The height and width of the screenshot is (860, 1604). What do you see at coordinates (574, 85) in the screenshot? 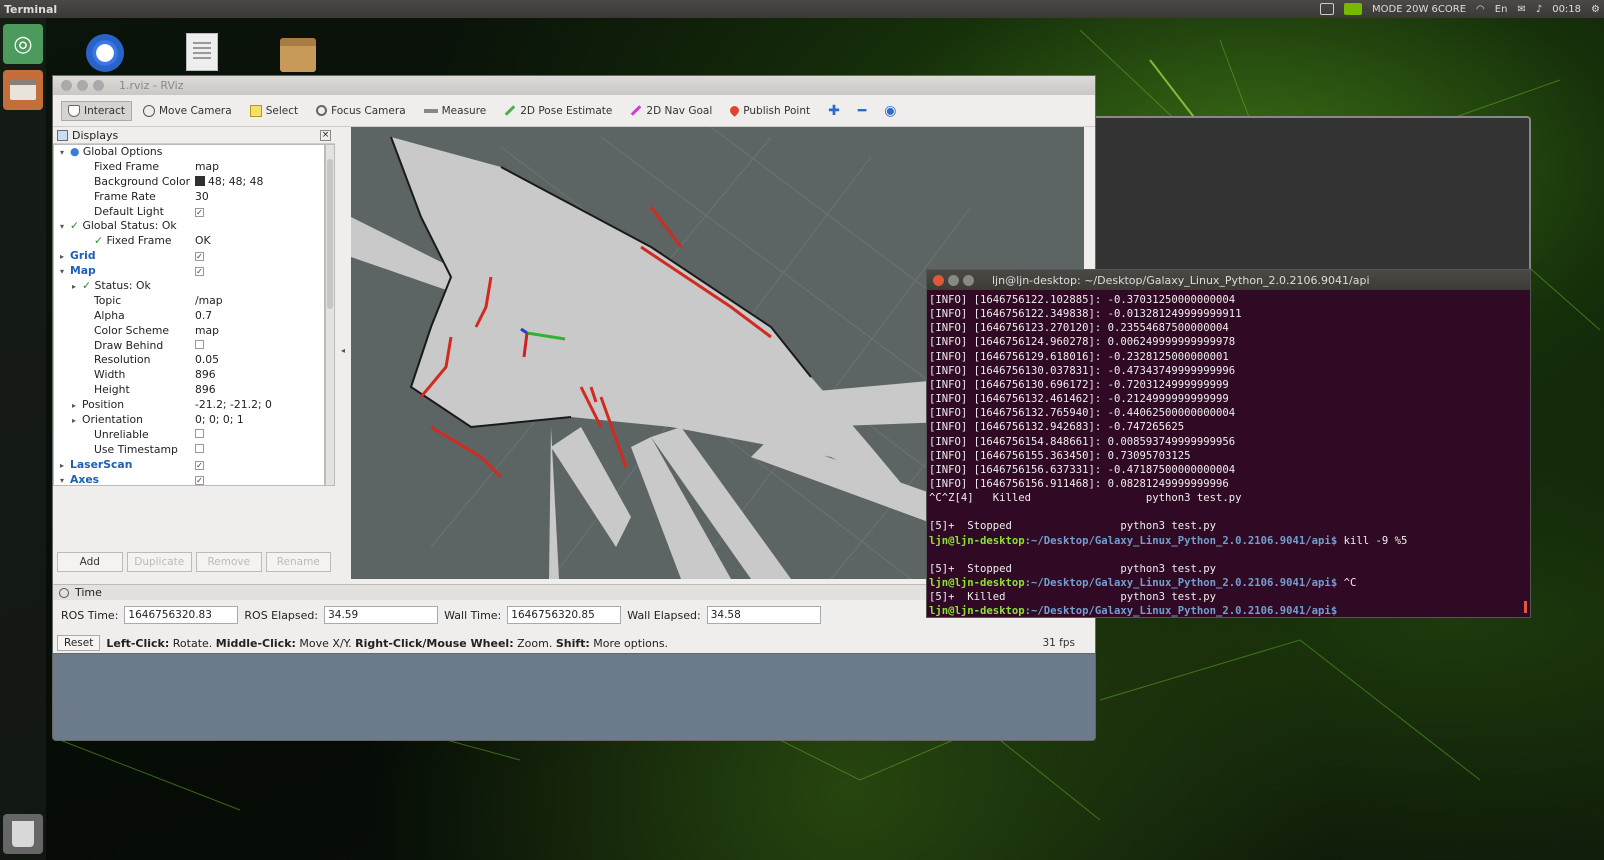
I see `rviz-titlebar: 1.rviz - RViz` at bounding box center [574, 85].